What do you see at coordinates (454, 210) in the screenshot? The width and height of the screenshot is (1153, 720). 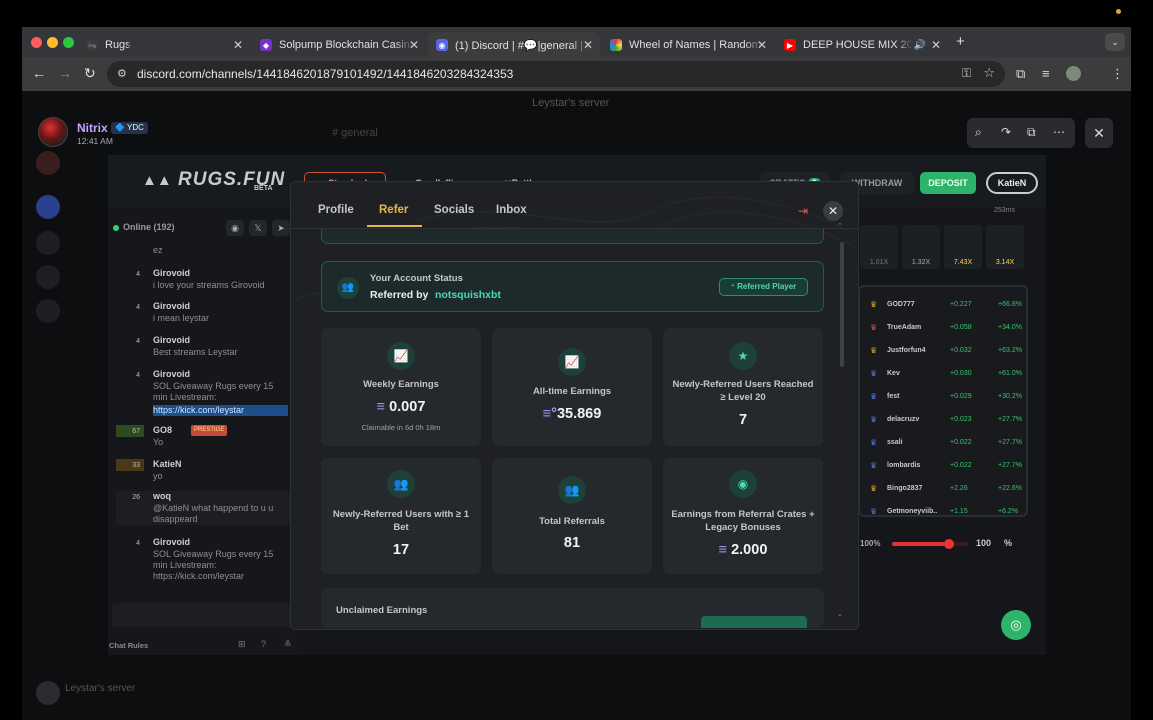 I see `tab-socials: Socials` at bounding box center [454, 210].